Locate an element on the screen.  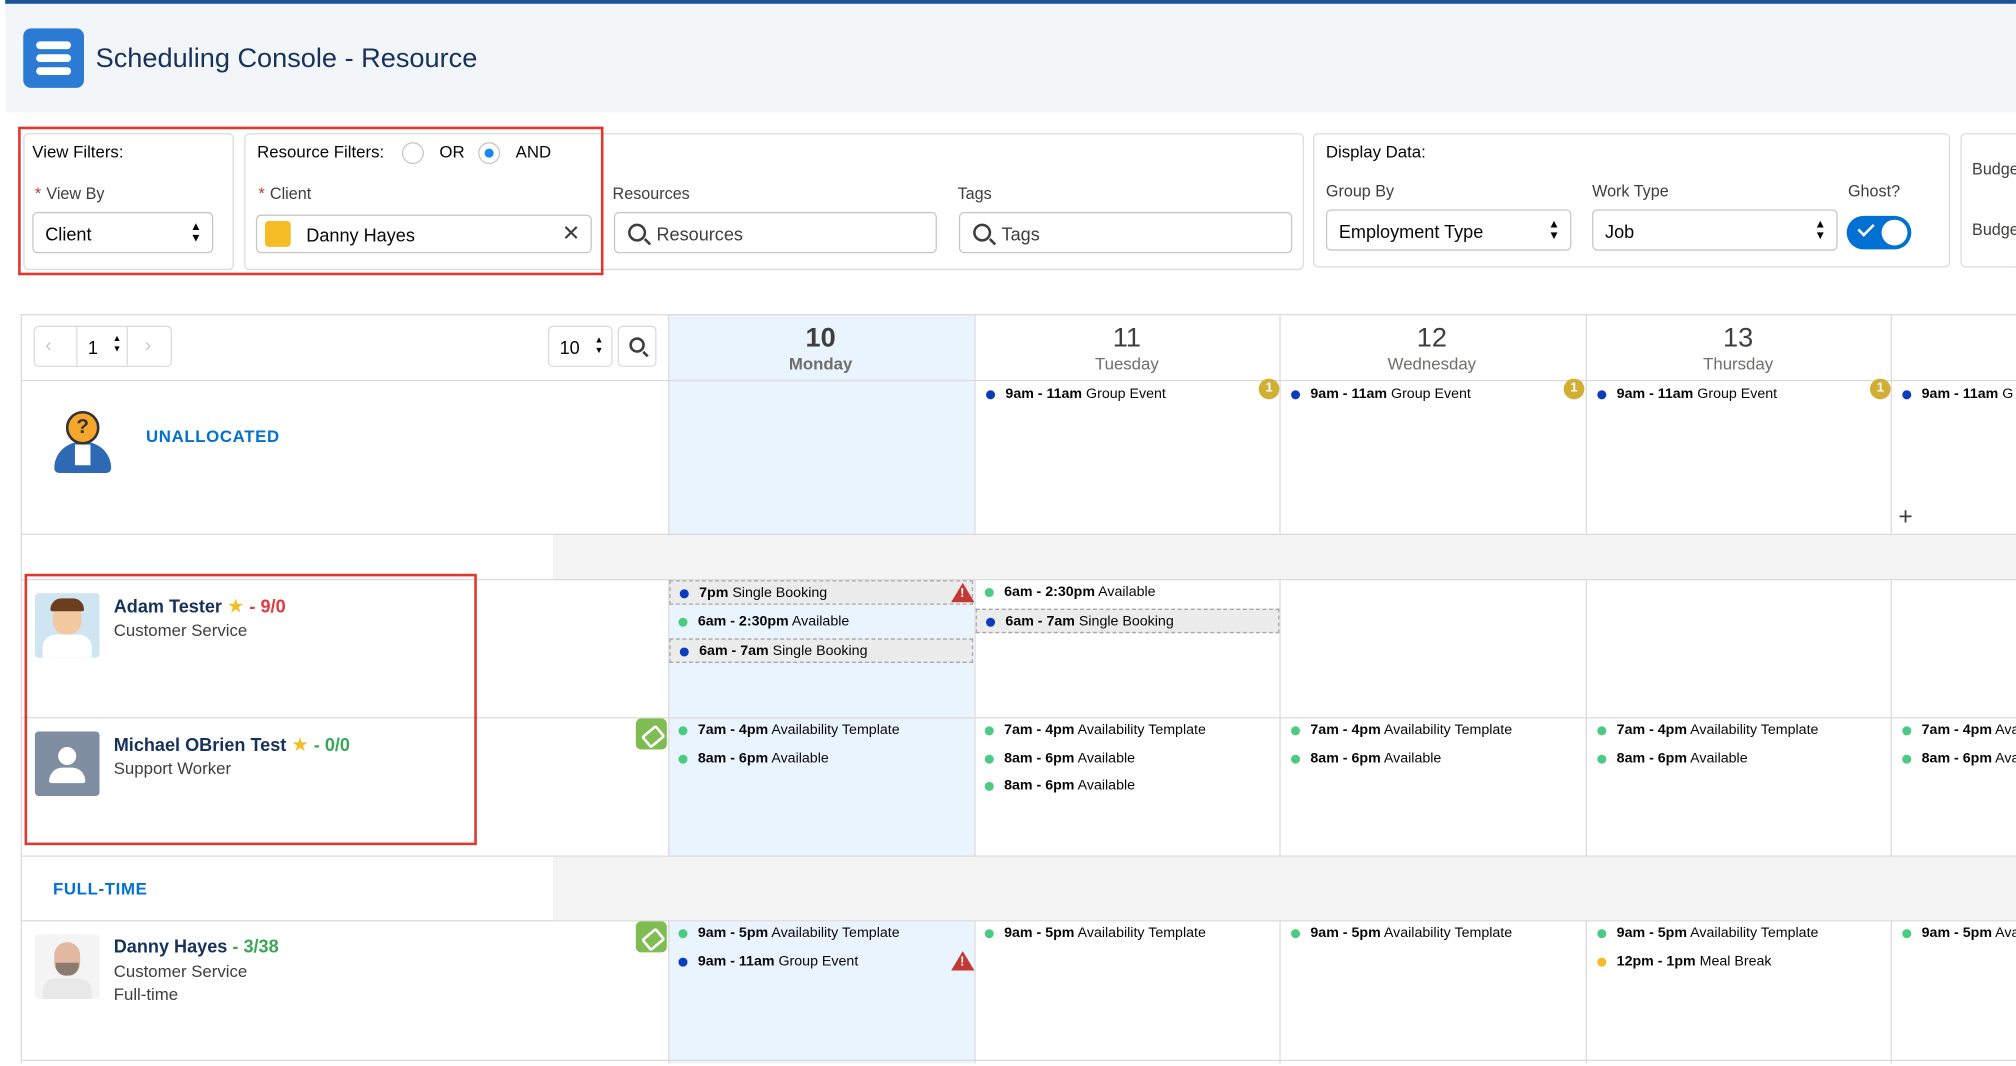
prev-page-icon: ‹ is located at coordinates (48, 346).